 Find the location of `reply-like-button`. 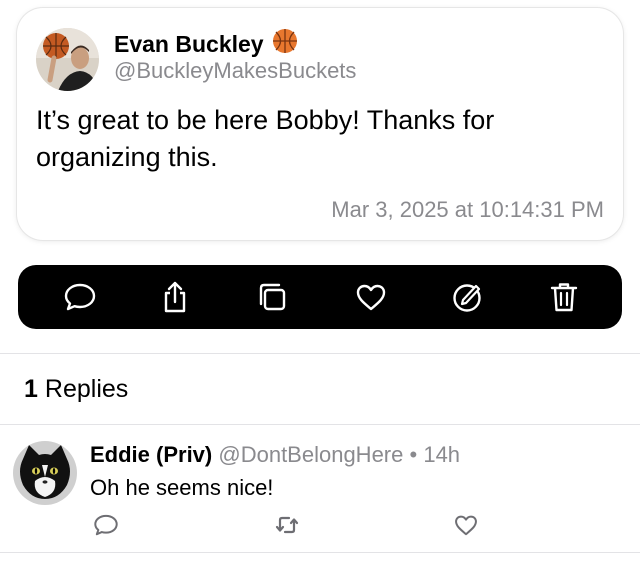

reply-like-button is located at coordinates (466, 525).